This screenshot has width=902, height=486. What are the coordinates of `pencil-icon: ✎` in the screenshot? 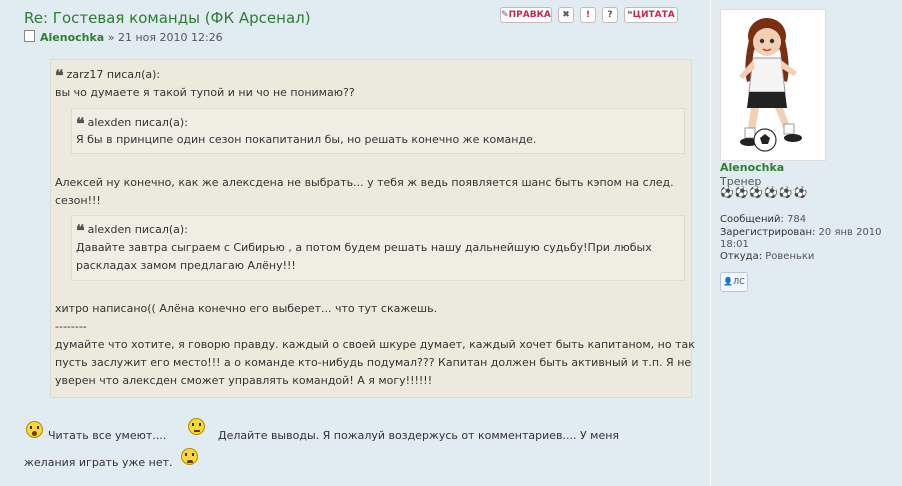 It's located at (505, 15).